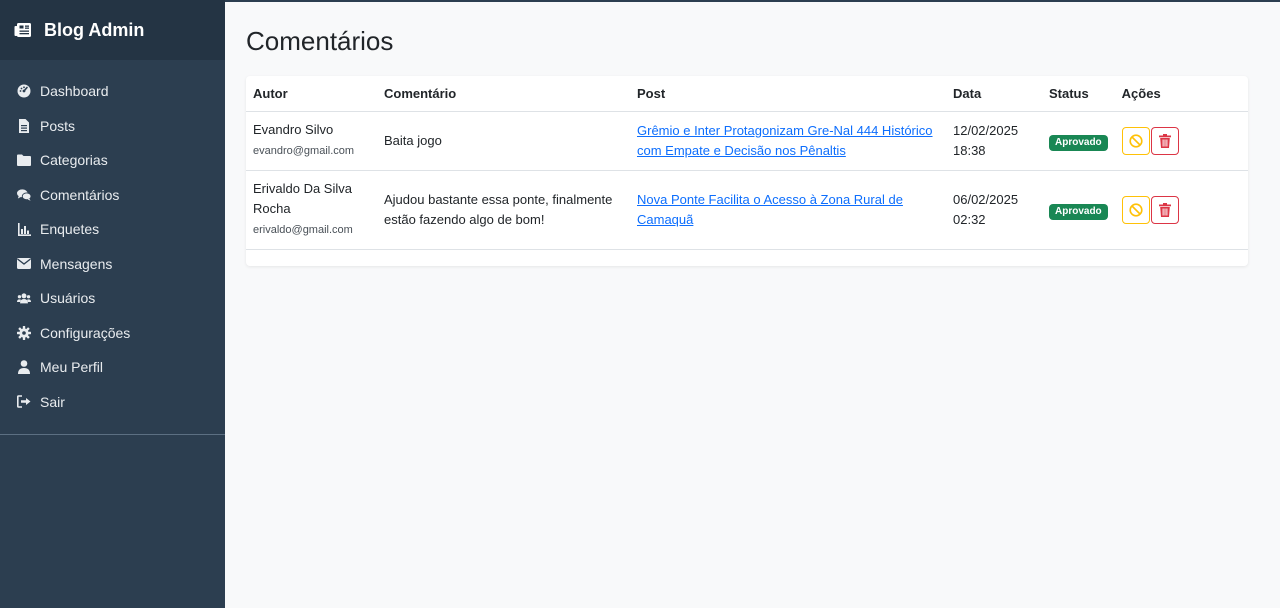  I want to click on user-icon, so click(24, 367).